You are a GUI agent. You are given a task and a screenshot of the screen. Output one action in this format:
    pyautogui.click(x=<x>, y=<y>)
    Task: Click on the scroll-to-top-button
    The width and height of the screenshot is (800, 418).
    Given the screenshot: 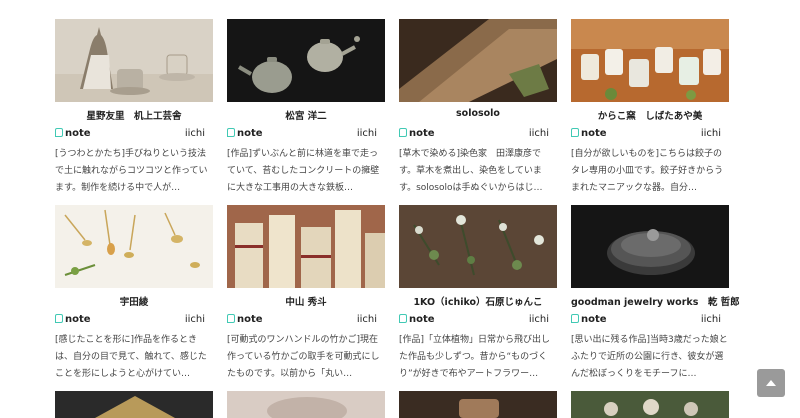 What is the action you would take?
    pyautogui.click(x=771, y=383)
    